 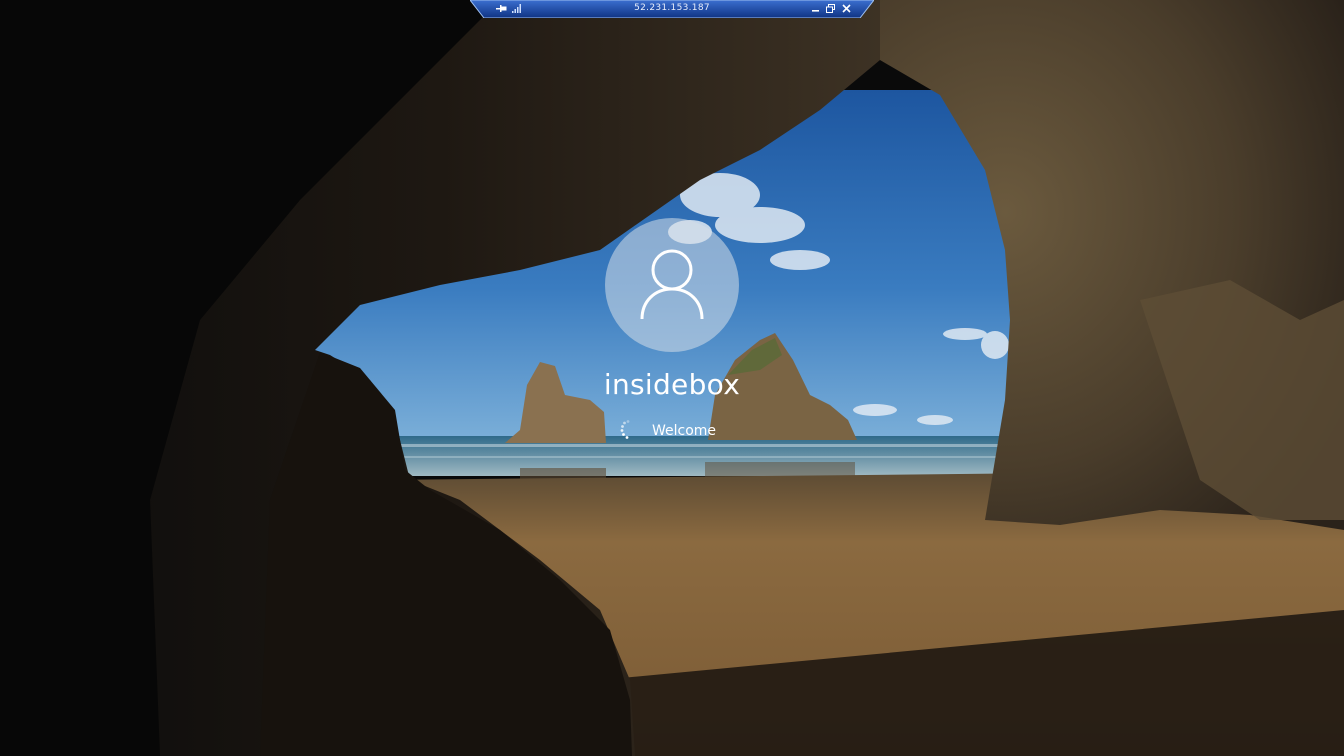 What do you see at coordinates (830, 8) in the screenshot?
I see `restore-icon` at bounding box center [830, 8].